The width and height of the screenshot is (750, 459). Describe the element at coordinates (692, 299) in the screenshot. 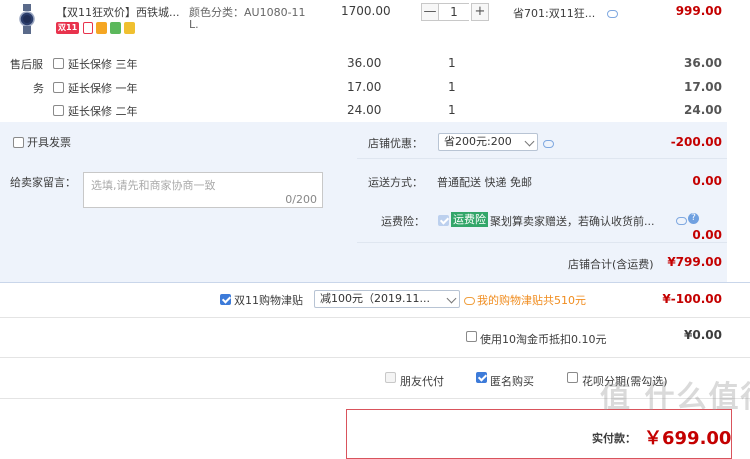

I see `allowance-amount: ¥-100.00` at that location.